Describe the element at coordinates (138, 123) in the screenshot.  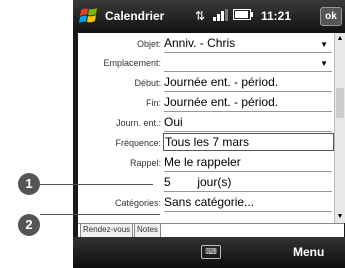
I see `journee-entiere-label: Journ. ent.:` at that location.